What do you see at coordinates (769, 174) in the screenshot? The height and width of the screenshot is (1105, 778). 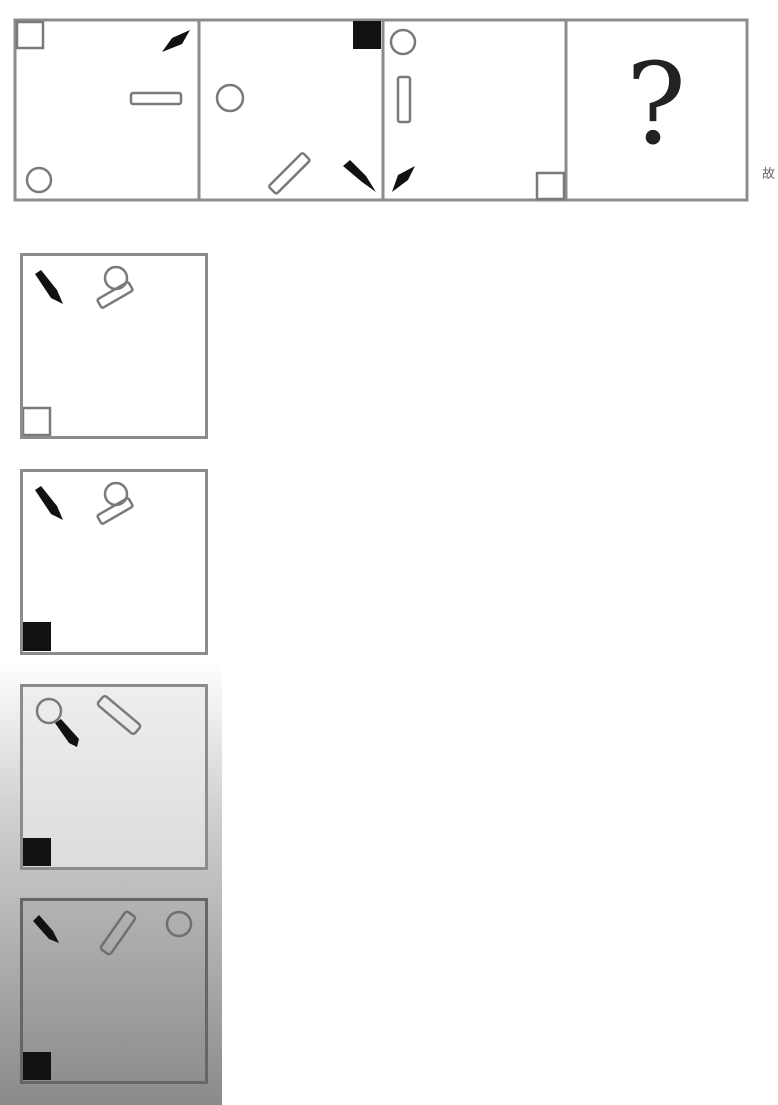 I see `side-mark: 故` at bounding box center [769, 174].